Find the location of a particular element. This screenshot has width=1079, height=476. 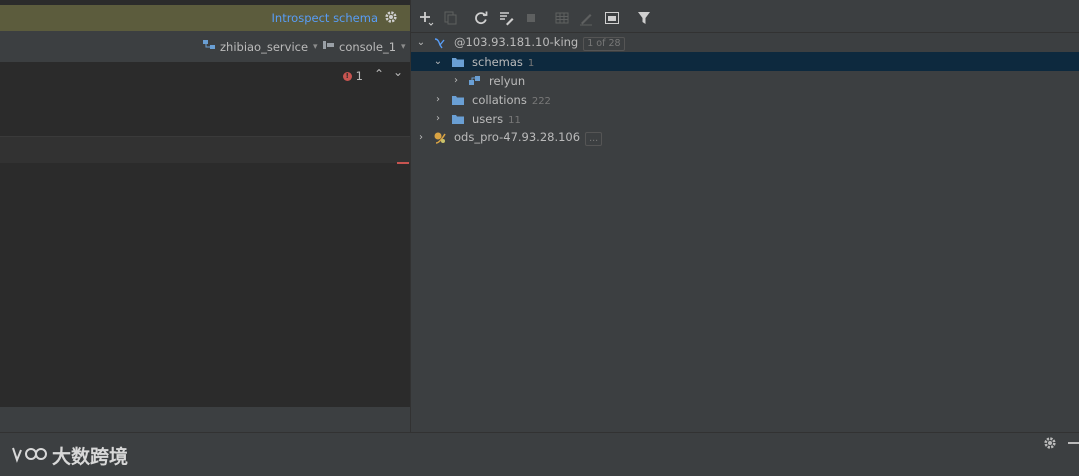

console-icon is located at coordinates (329, 46).